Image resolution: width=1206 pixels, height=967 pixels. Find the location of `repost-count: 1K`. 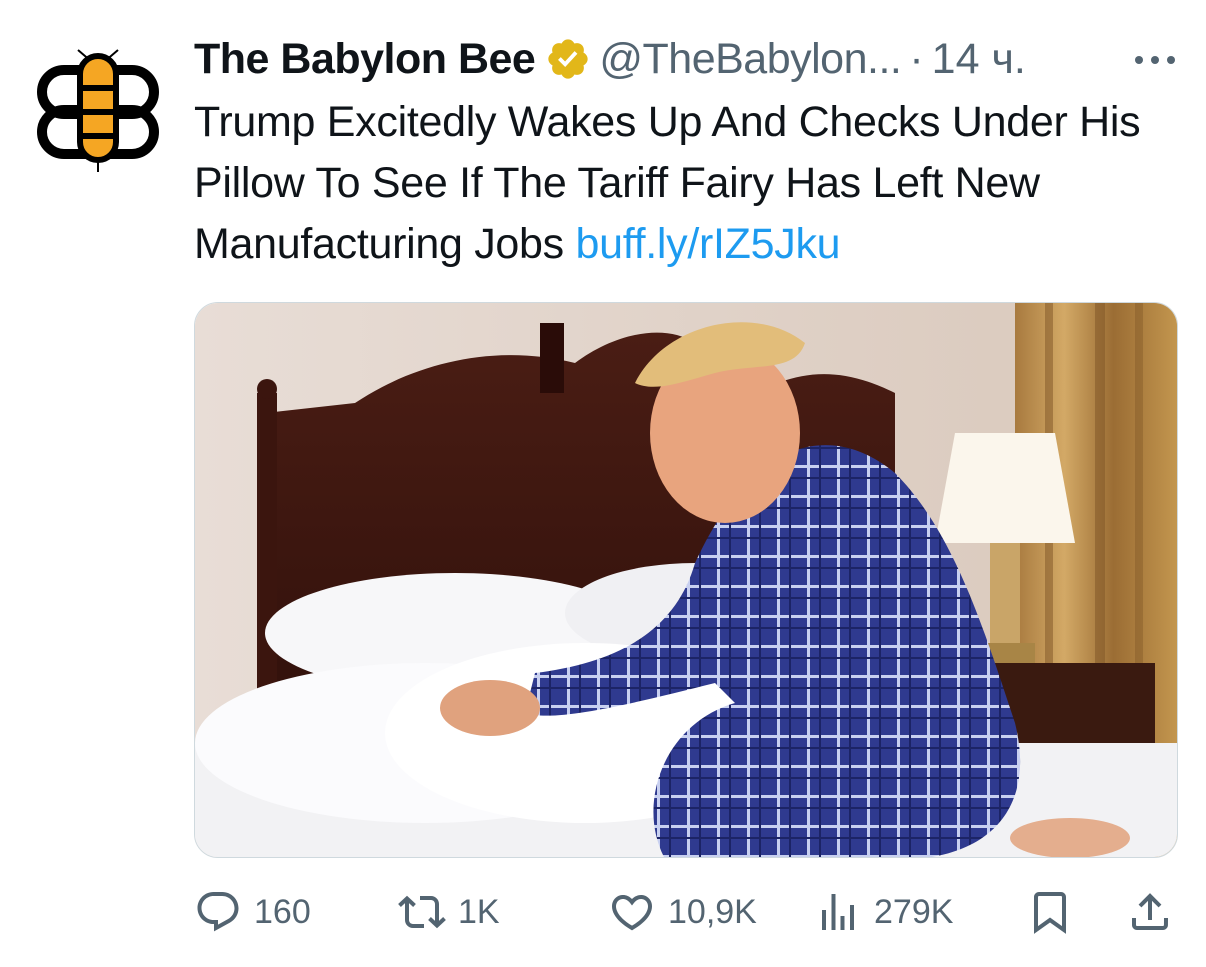

repost-count: 1K is located at coordinates (479, 911).